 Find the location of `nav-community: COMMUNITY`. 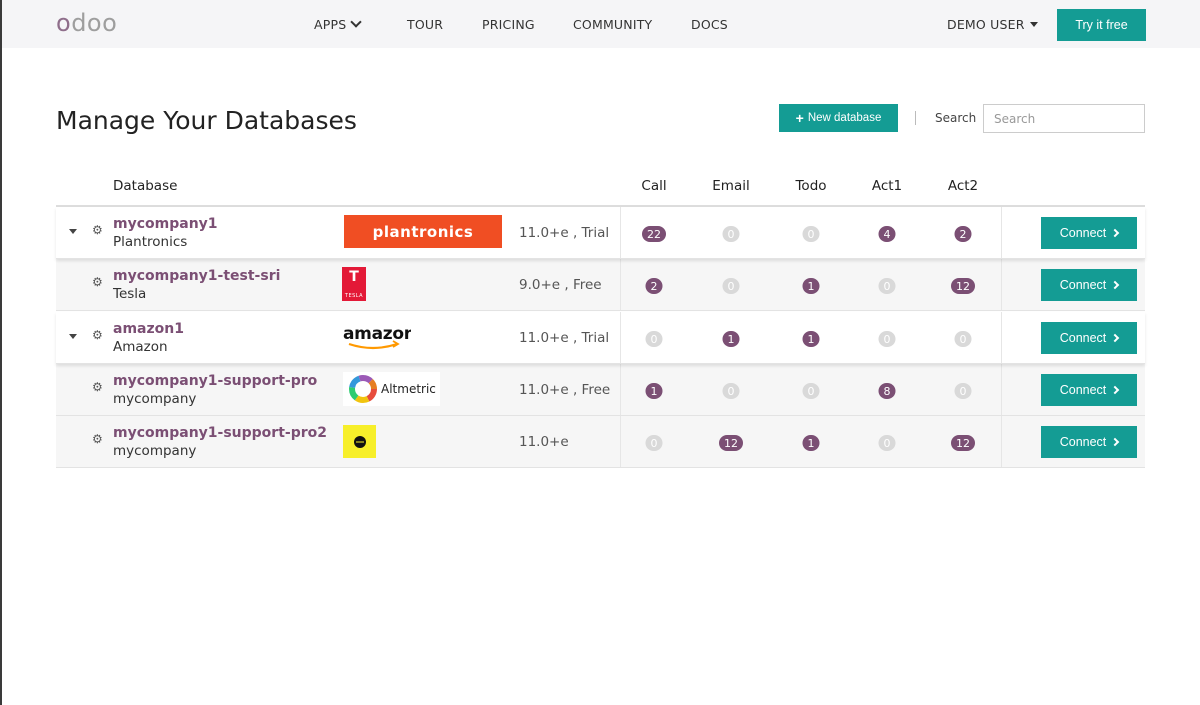

nav-community: COMMUNITY is located at coordinates (612, 24).